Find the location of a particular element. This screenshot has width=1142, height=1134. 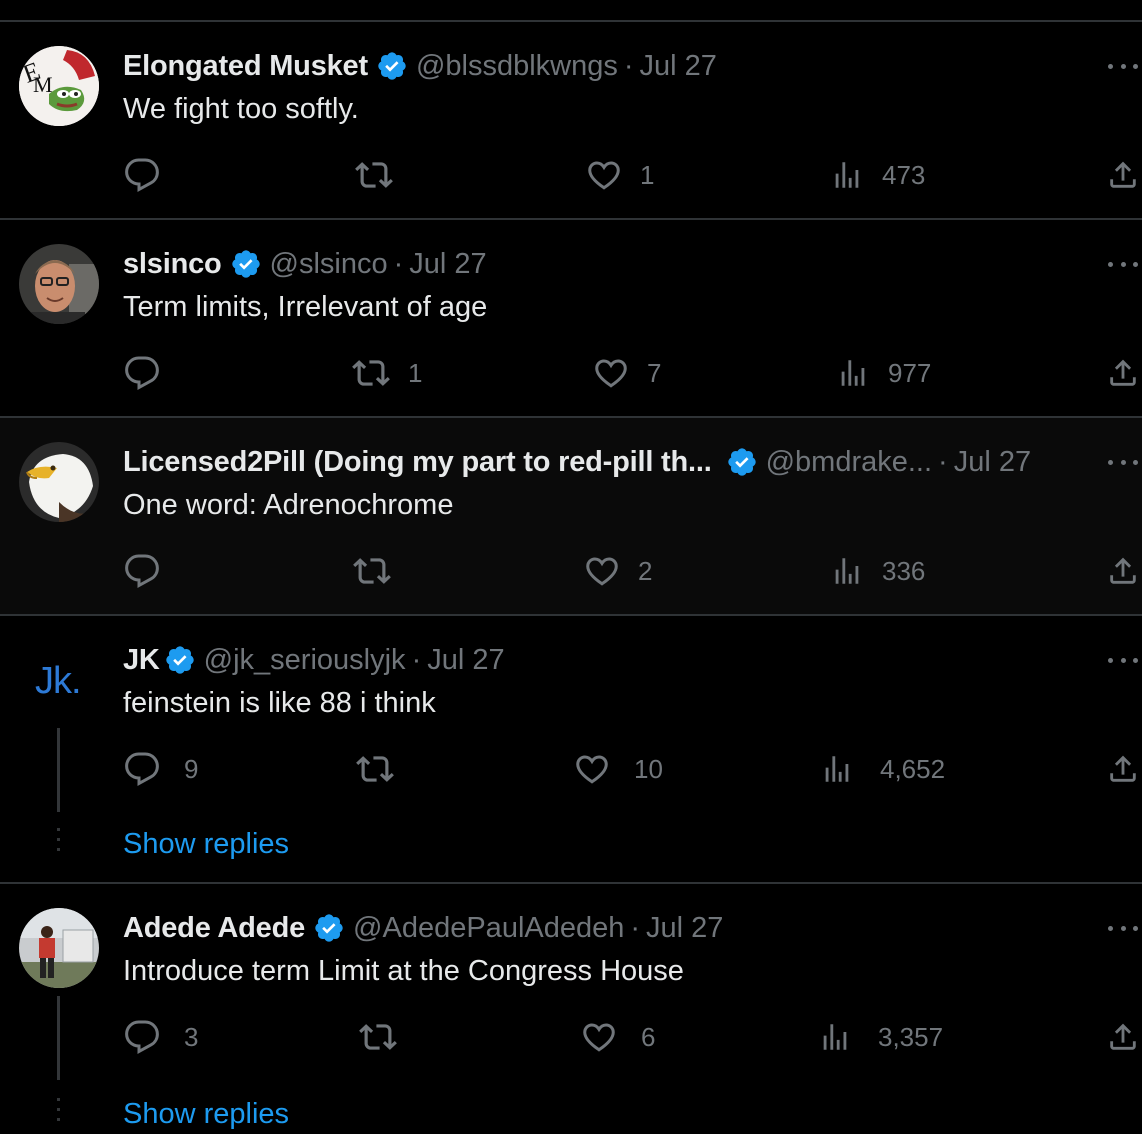

tweet-header: JK @jk_seriouslyjk · Jul 27 is located at coordinates (314, 660).